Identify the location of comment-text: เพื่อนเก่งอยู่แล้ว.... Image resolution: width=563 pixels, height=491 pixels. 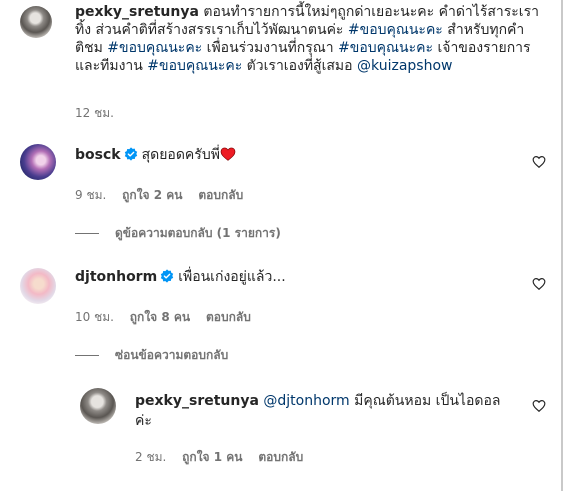
(232, 277).